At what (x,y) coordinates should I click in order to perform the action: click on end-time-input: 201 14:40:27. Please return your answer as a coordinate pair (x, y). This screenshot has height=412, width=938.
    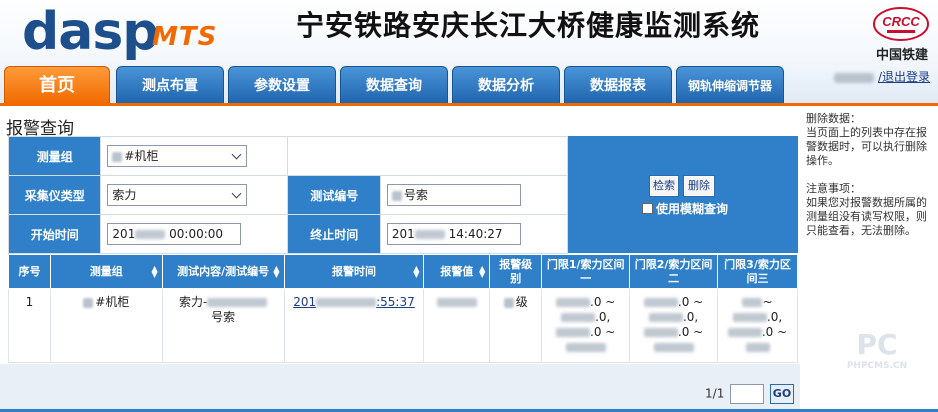
    Looking at the image, I should click on (453, 234).